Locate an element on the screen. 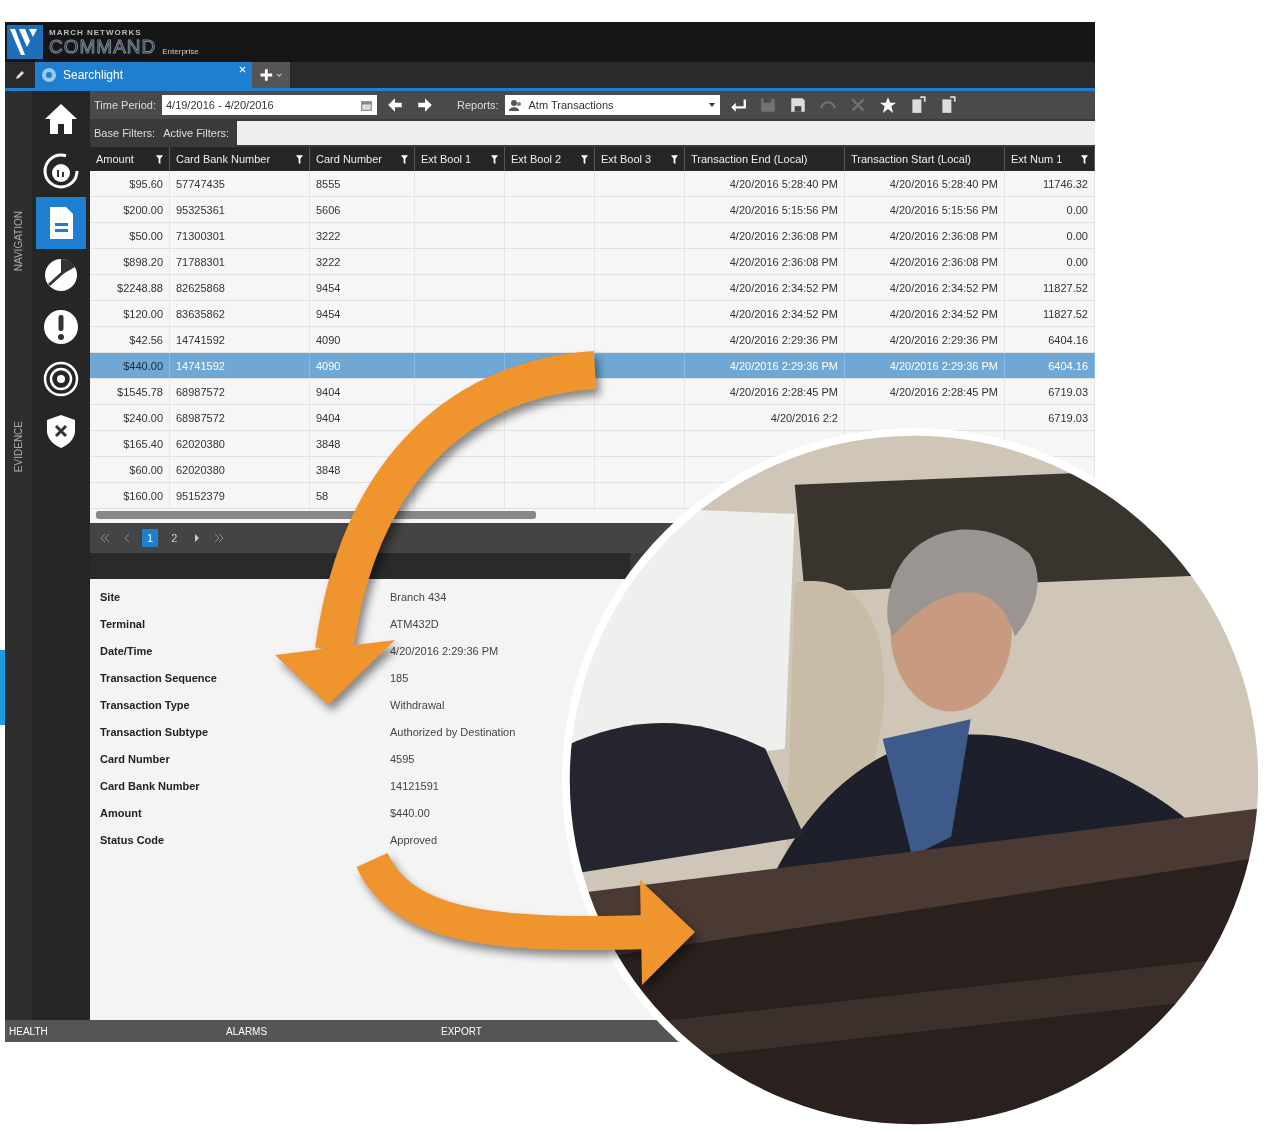 The image size is (1279, 1134). table-cell: 82625868 is located at coordinates (240, 287).